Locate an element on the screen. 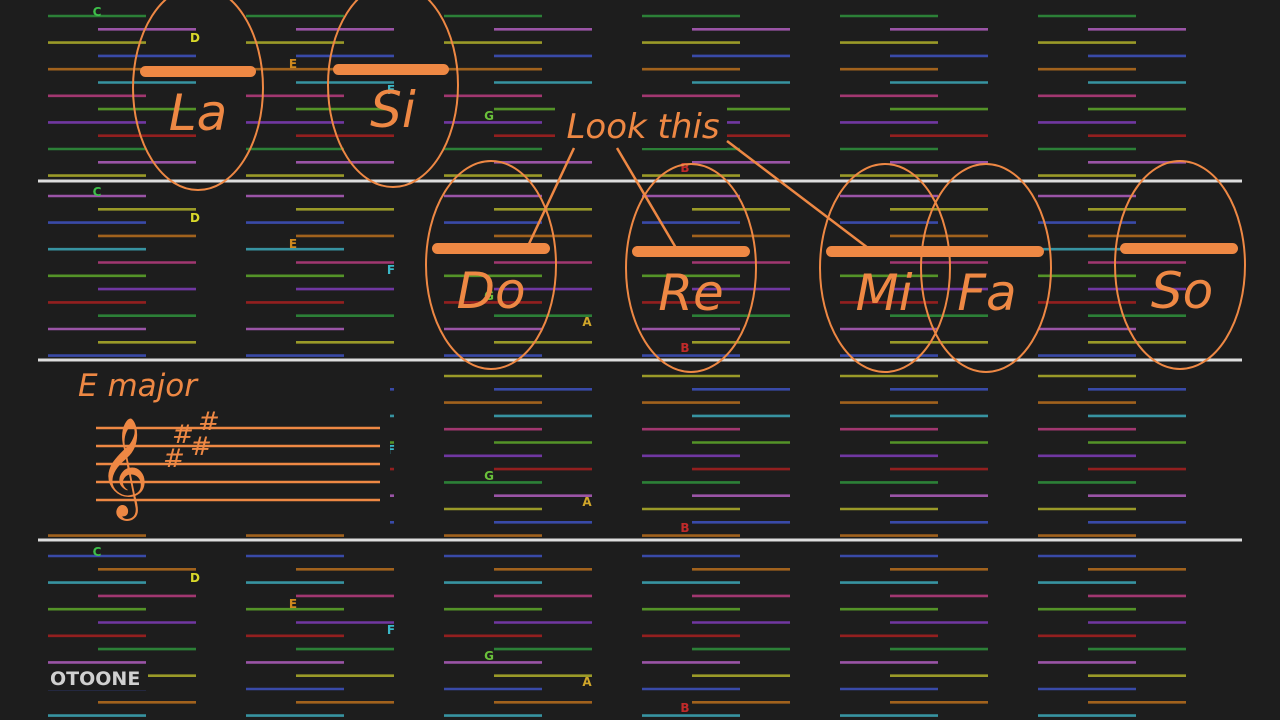 The height and width of the screenshot is (720, 1280). solfege-label-mi: Mi is located at coordinates (883, 293).